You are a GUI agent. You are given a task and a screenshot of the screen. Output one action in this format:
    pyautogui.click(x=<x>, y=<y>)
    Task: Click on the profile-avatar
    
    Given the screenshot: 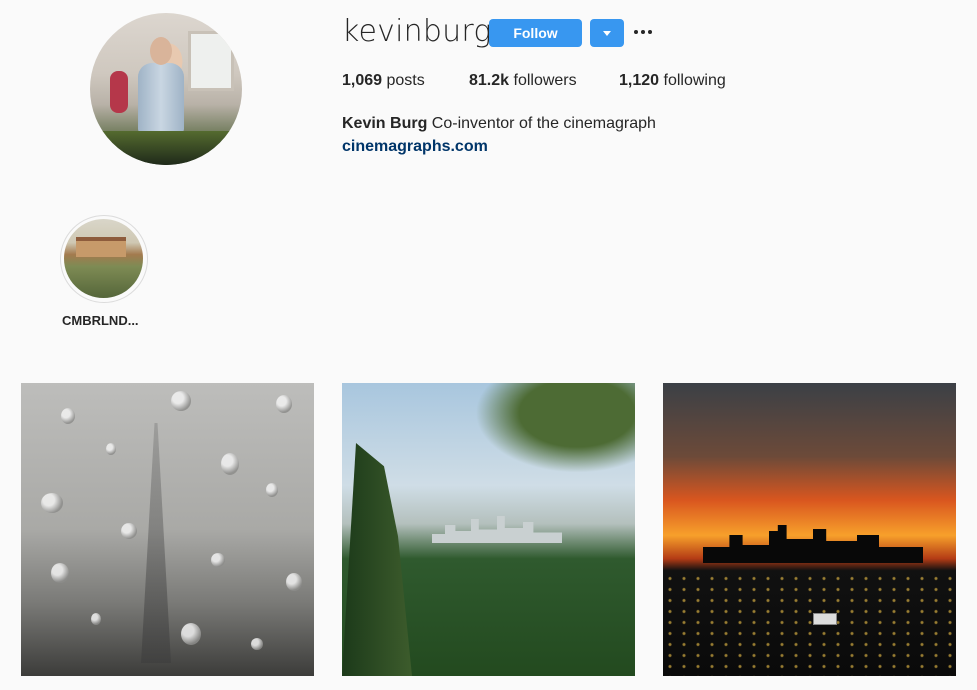 What is the action you would take?
    pyautogui.click(x=166, y=89)
    